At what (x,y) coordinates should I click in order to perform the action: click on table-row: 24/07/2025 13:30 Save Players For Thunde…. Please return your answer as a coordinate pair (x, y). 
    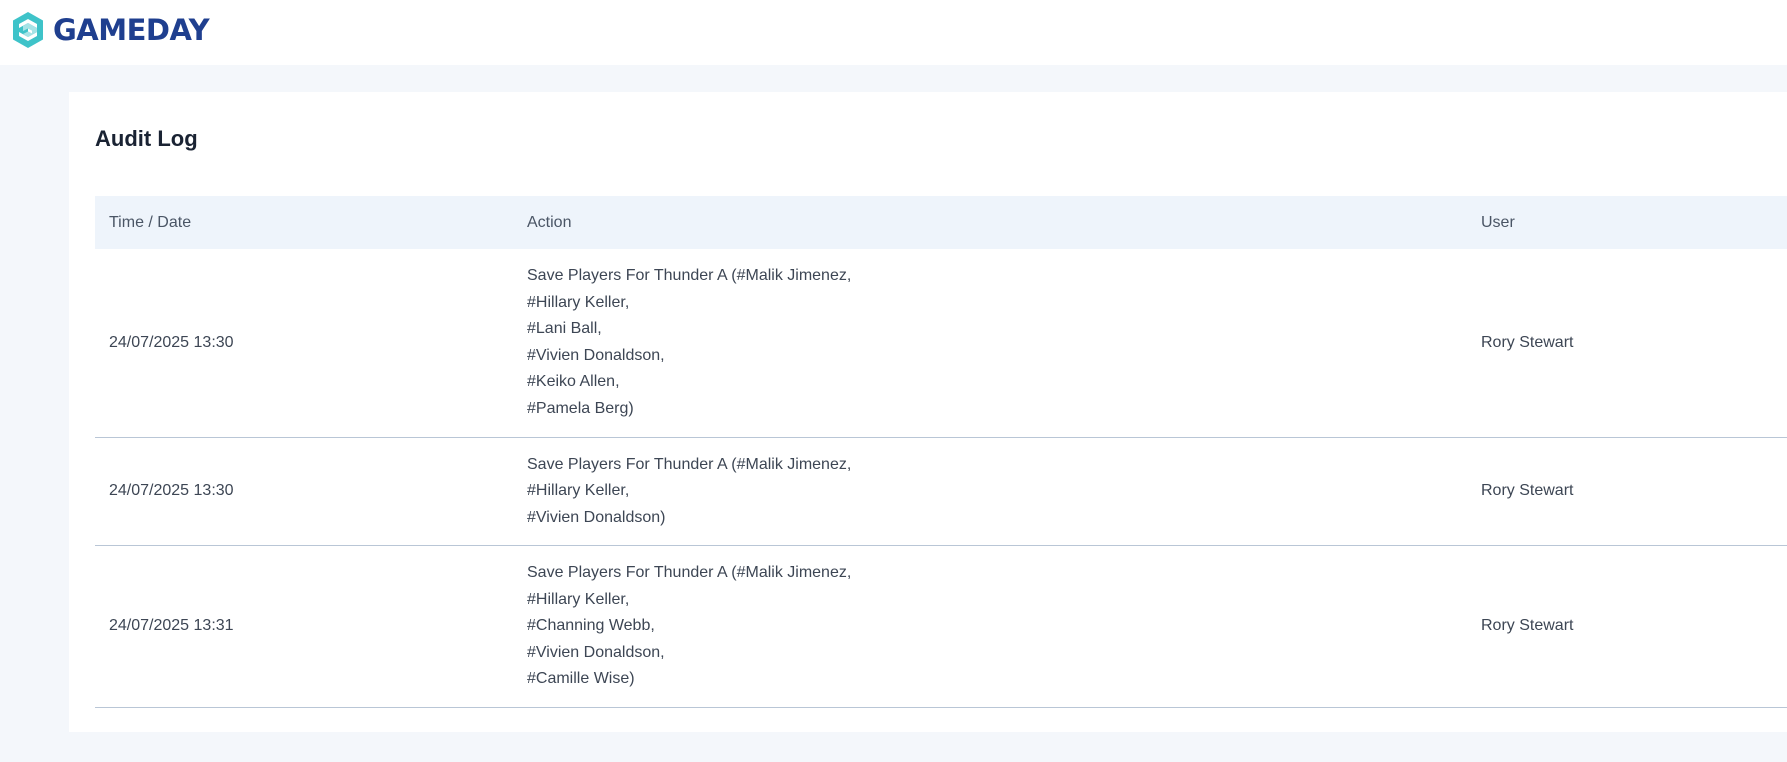
    Looking at the image, I should click on (941, 491).